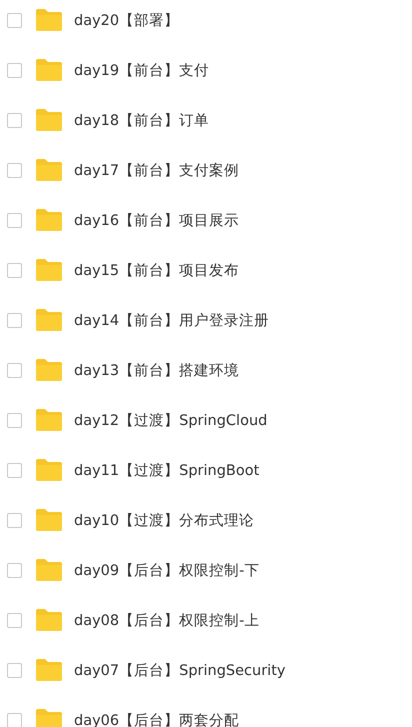 The image size is (412, 727). What do you see at coordinates (157, 170) in the screenshot?
I see `folder-name: day17【前台】支付案例` at bounding box center [157, 170].